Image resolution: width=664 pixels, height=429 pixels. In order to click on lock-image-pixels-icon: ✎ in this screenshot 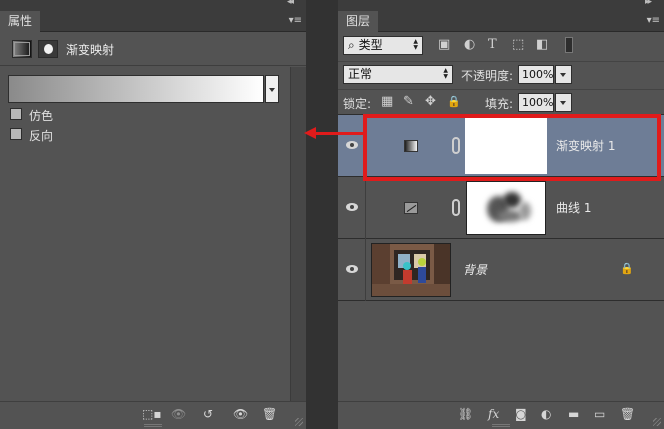, I will do `click(408, 102)`.